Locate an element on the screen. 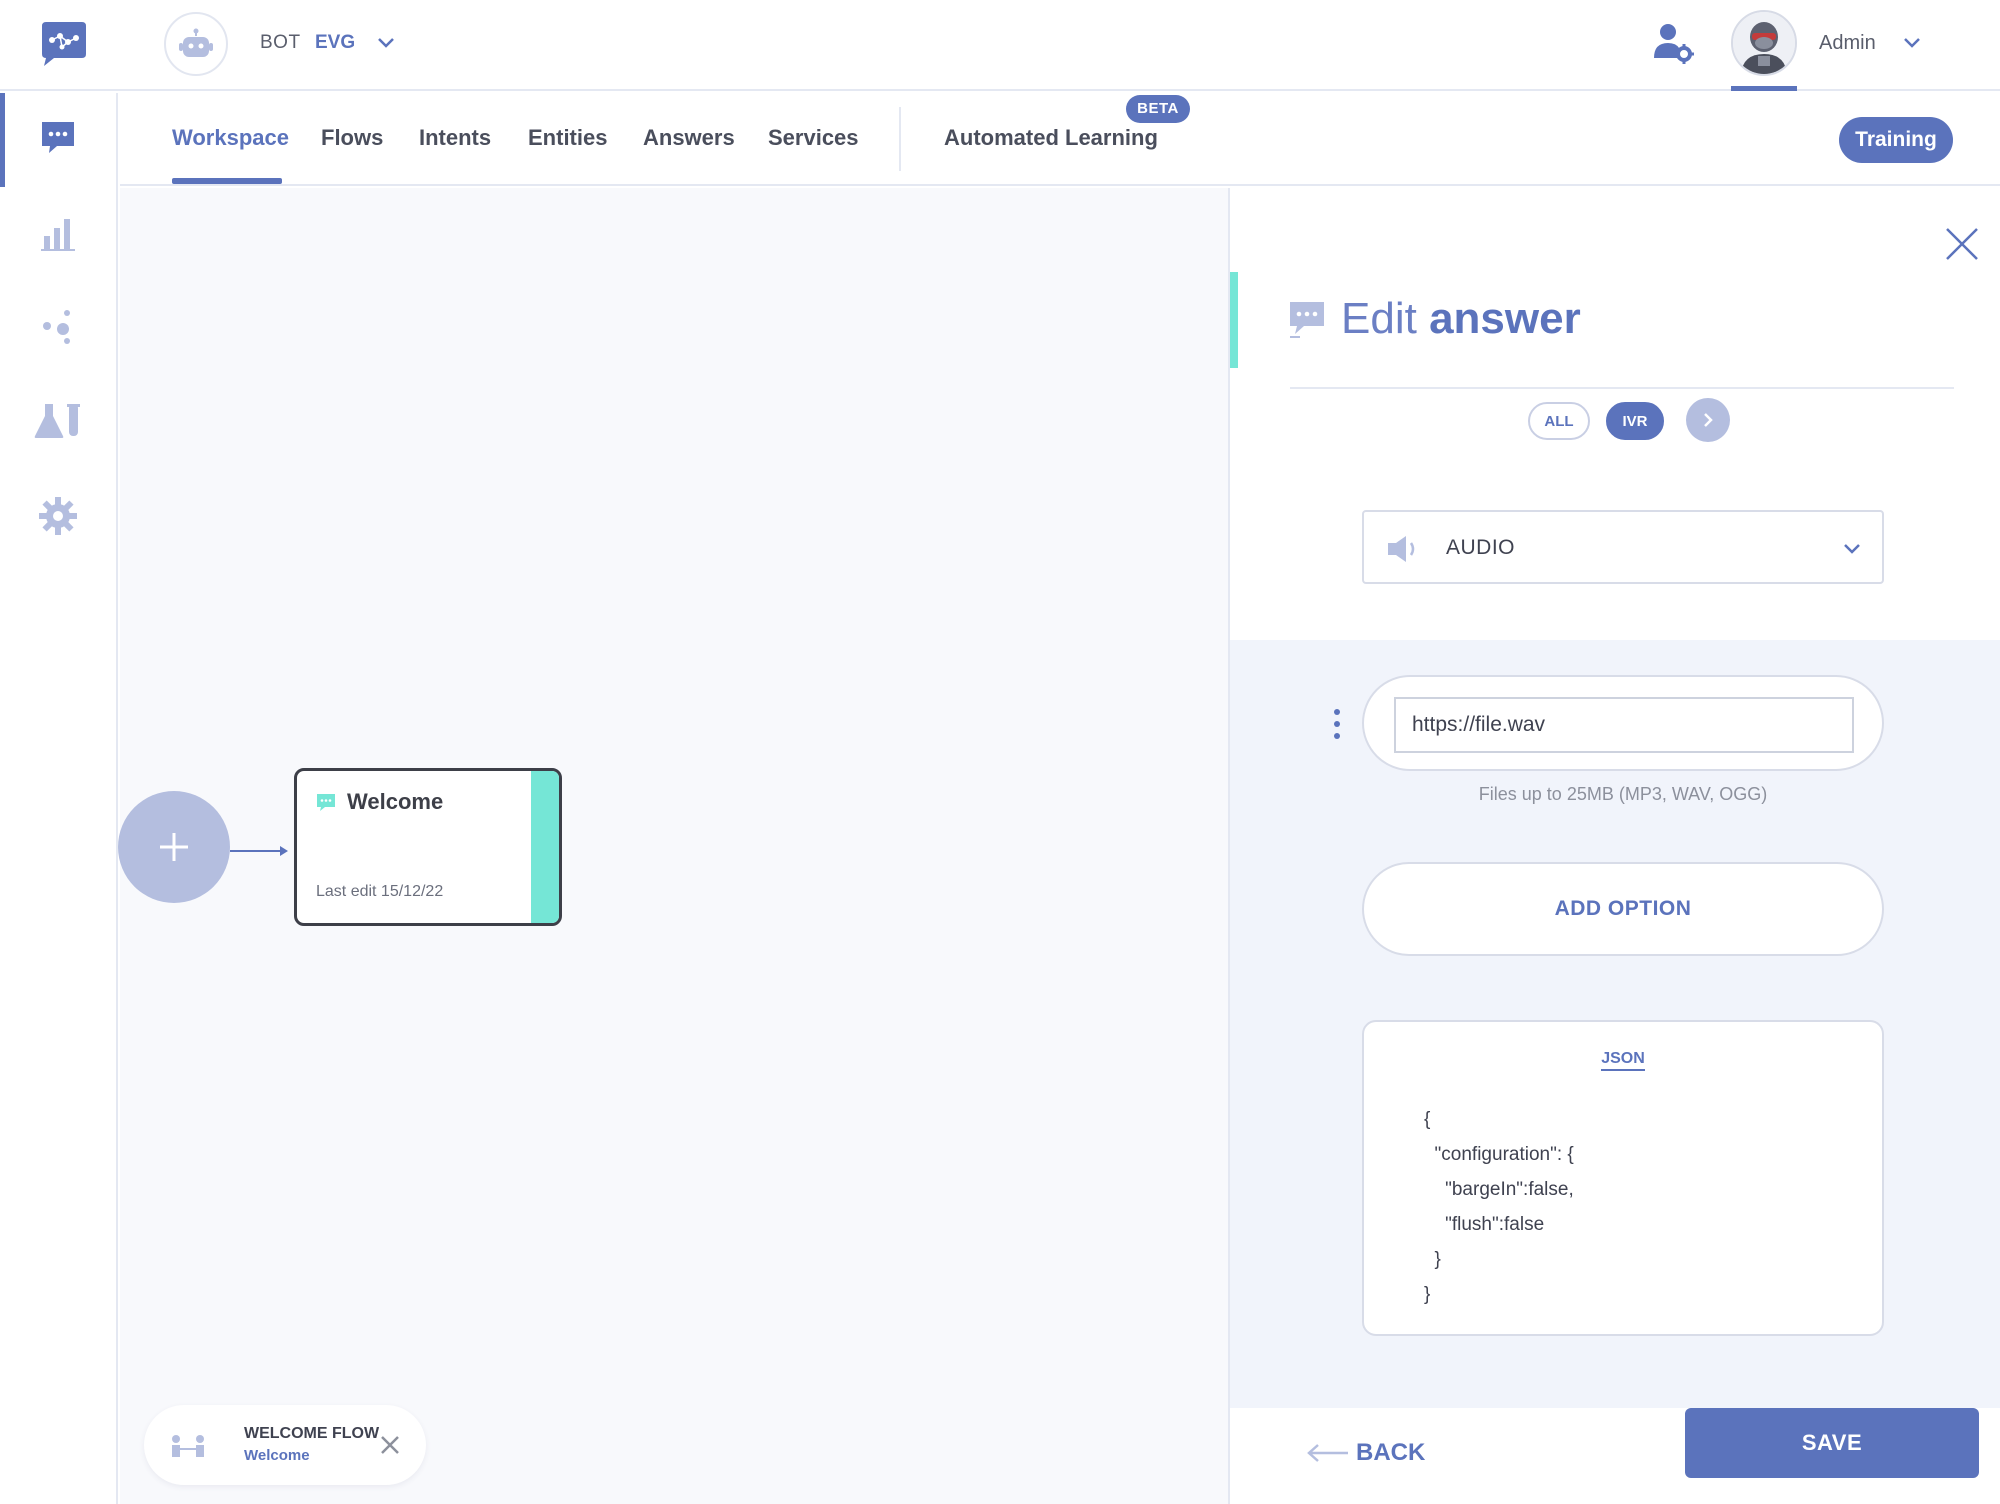 The width and height of the screenshot is (2000, 1504). sidebar-item-network is located at coordinates (58, 326).